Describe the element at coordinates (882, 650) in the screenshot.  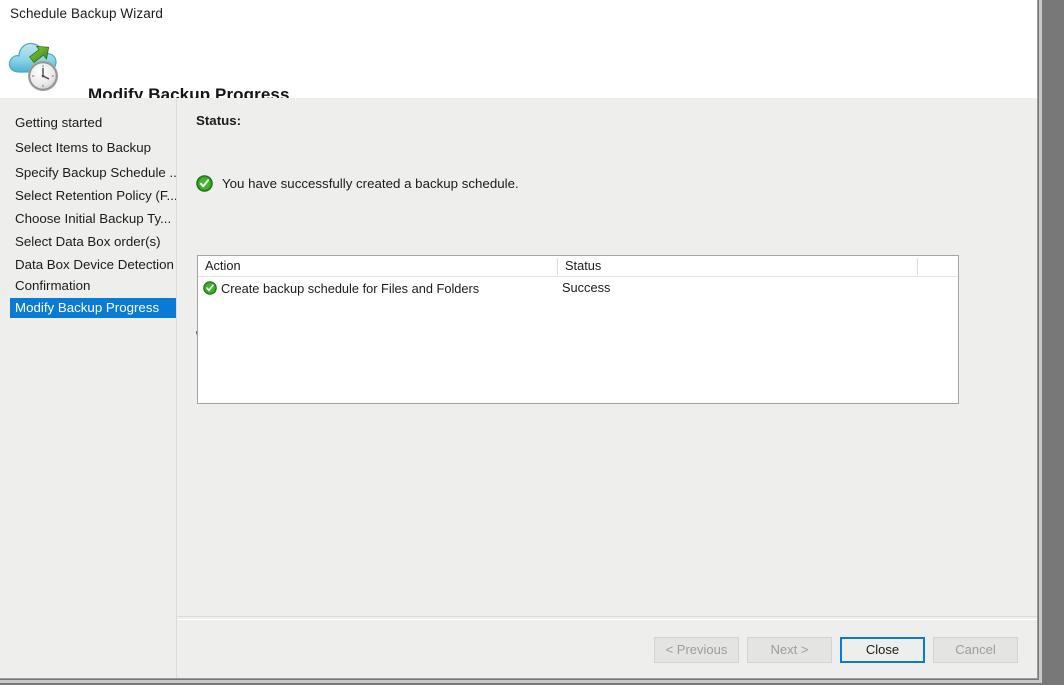
I see `close-button: Close` at that location.